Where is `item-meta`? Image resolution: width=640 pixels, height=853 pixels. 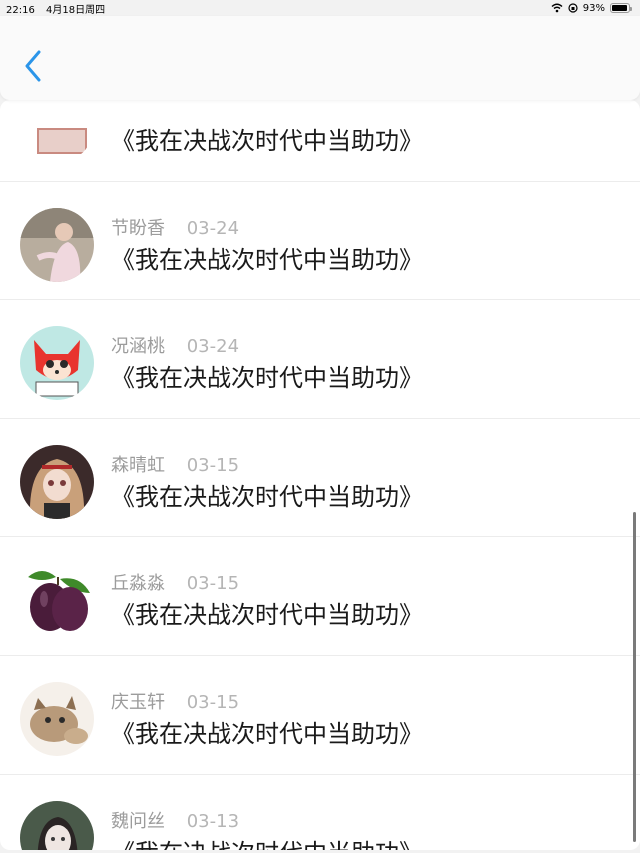
item-meta is located at coordinates (119, 108).